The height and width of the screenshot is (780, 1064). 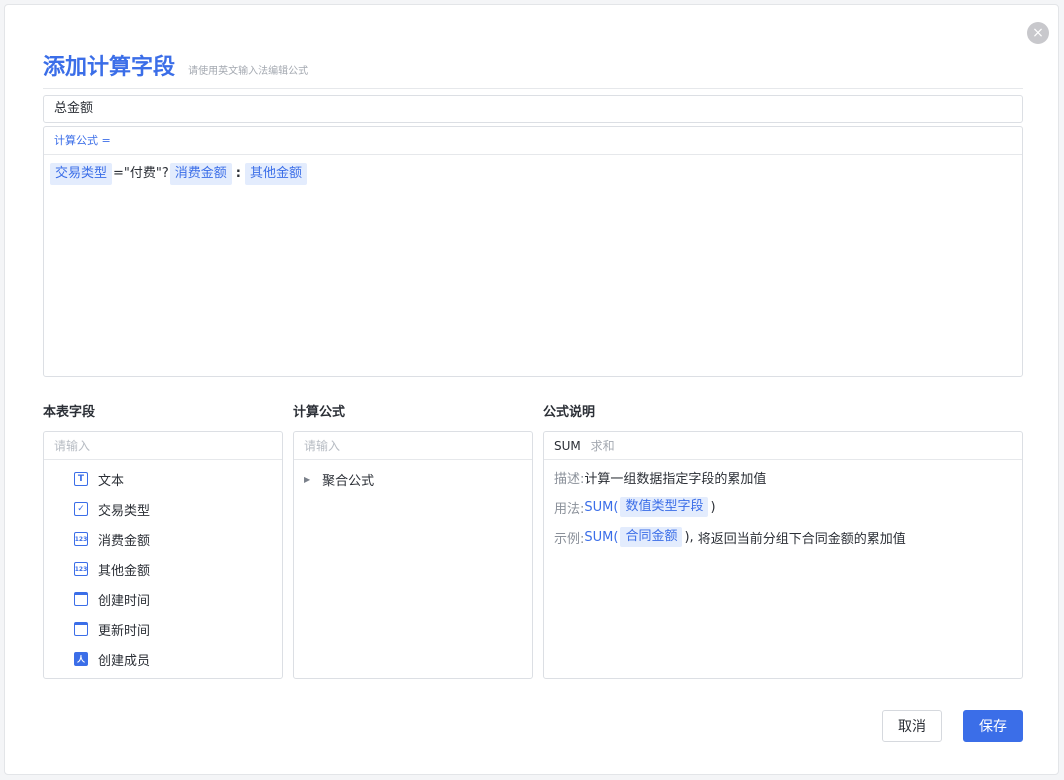 I want to click on description-key: 描述:, so click(x=569, y=479).